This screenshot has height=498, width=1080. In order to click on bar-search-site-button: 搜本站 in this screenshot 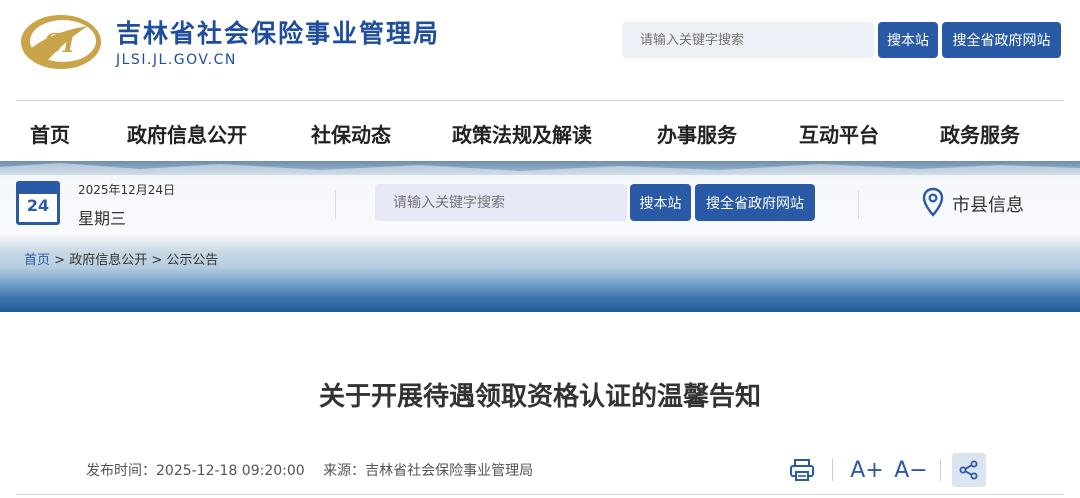, I will do `click(660, 202)`.